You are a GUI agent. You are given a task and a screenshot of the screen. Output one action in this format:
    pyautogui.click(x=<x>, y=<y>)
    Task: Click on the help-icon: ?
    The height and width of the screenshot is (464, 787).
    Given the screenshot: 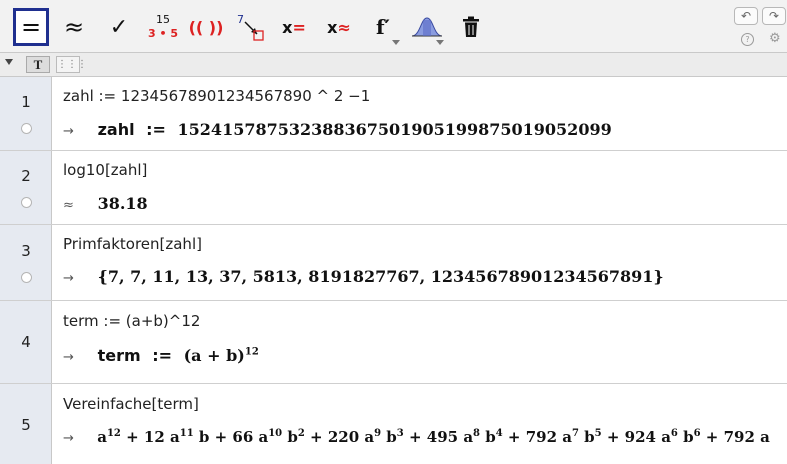 What is the action you would take?
    pyautogui.click(x=747, y=39)
    